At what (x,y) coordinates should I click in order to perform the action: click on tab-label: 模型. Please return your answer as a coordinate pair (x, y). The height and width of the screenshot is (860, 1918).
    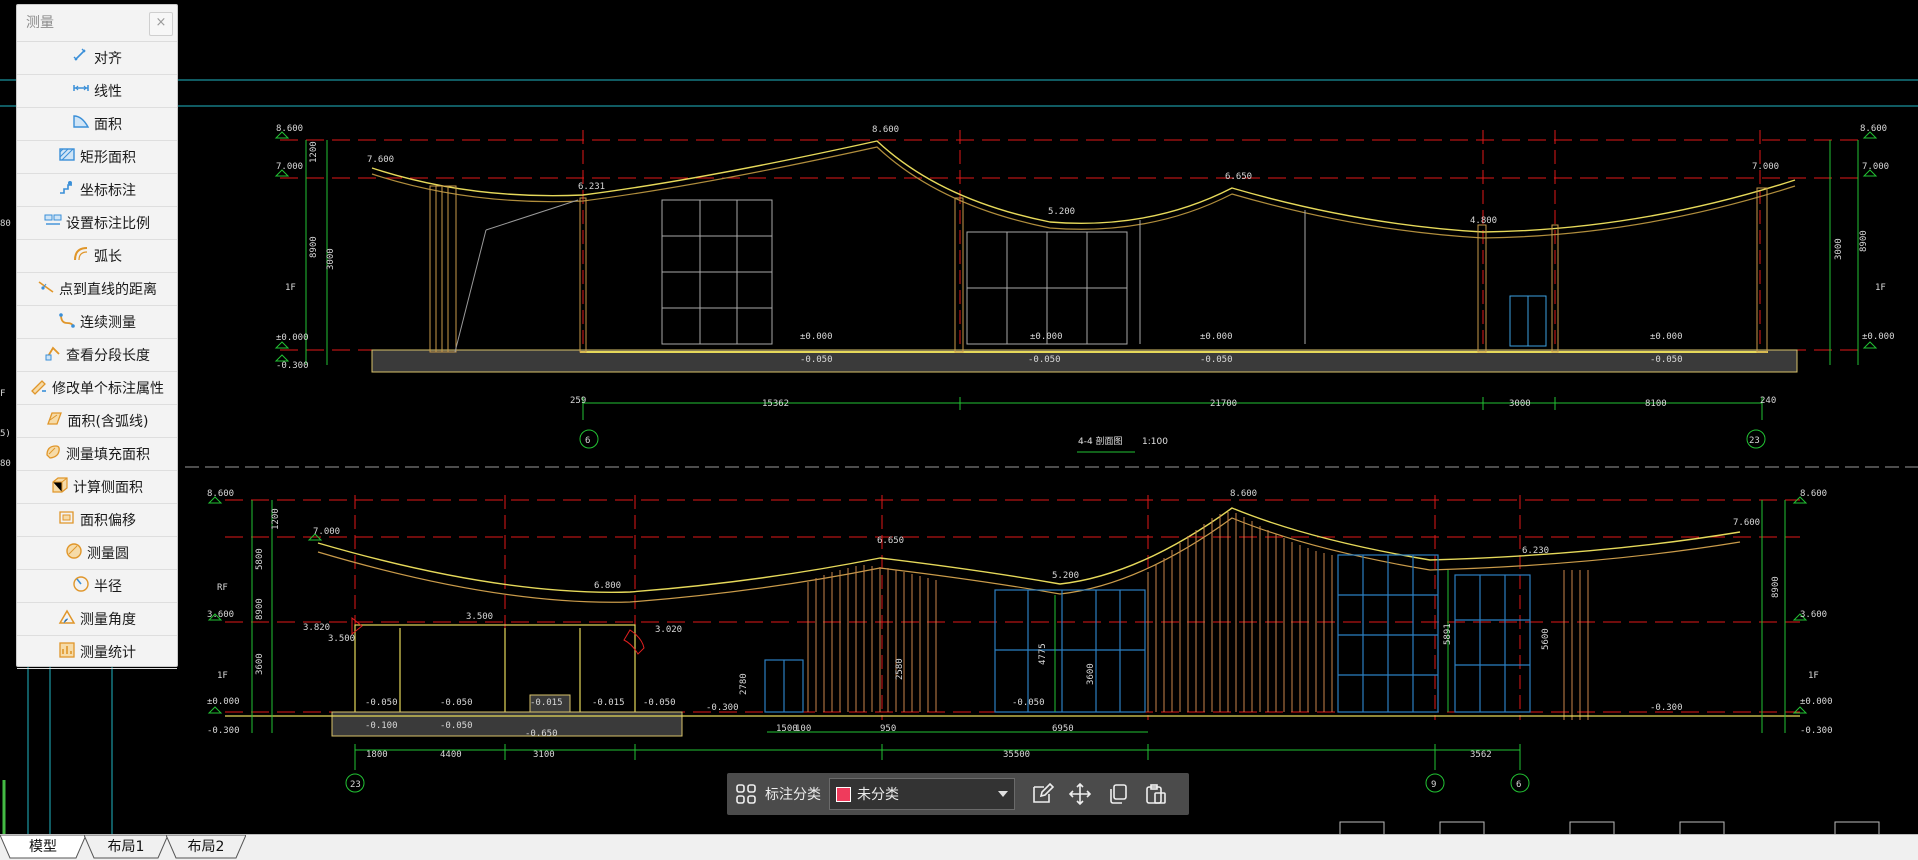
    Looking at the image, I should click on (43, 847).